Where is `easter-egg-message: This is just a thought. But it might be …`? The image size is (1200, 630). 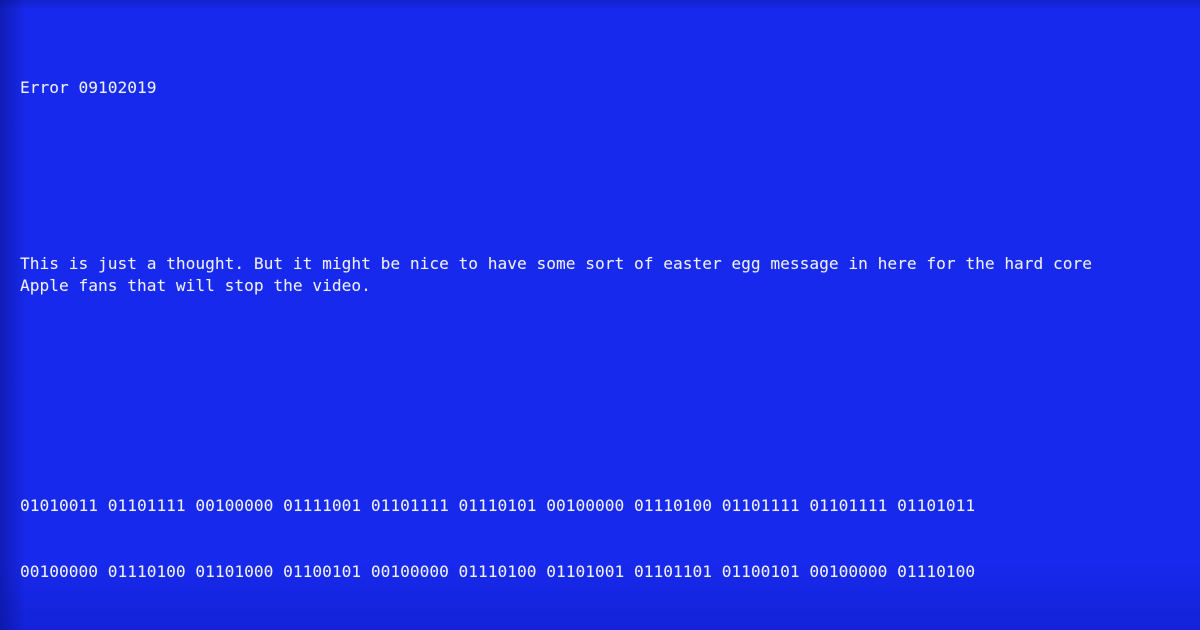 easter-egg-message: This is just a thought. But it might be … is located at coordinates (561, 274).